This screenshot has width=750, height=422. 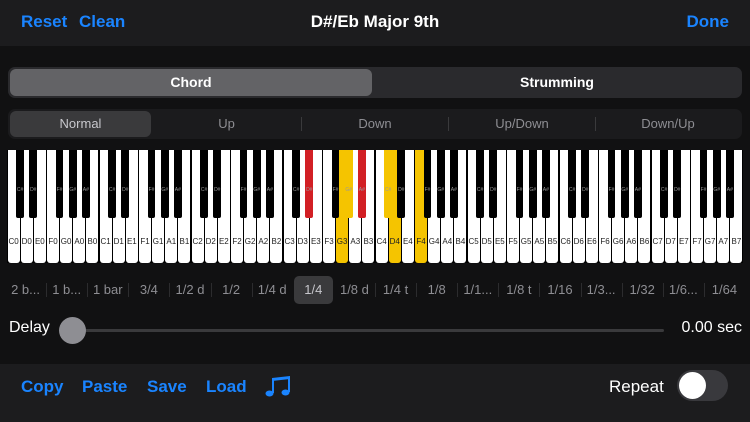 What do you see at coordinates (559, 290) in the screenshot?
I see `tab-note-length: 1/16` at bounding box center [559, 290].